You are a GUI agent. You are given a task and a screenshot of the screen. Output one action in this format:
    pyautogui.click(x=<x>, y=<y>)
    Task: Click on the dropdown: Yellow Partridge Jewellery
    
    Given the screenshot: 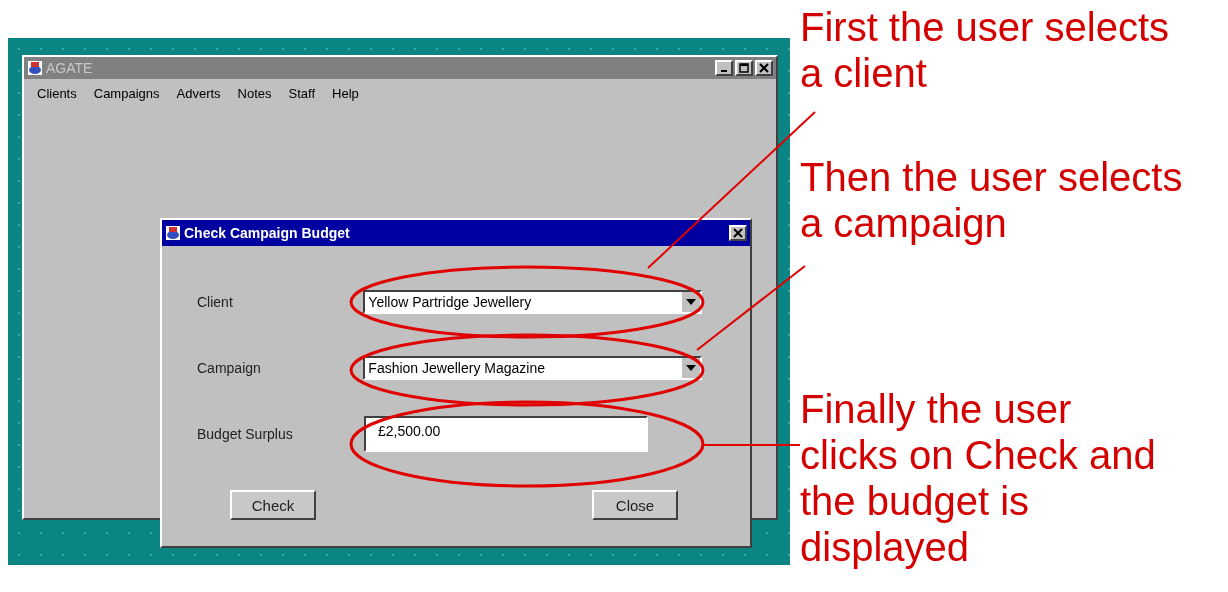 What is the action you would take?
    pyautogui.click(x=532, y=302)
    